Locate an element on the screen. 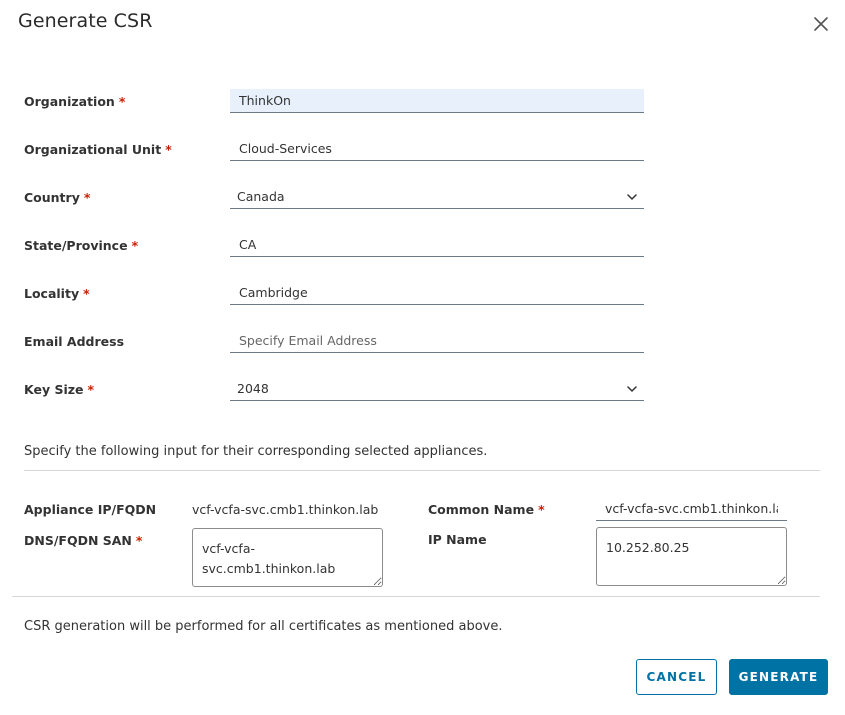 This screenshot has height=715, width=845. country-label: Country * is located at coordinates (57, 197).